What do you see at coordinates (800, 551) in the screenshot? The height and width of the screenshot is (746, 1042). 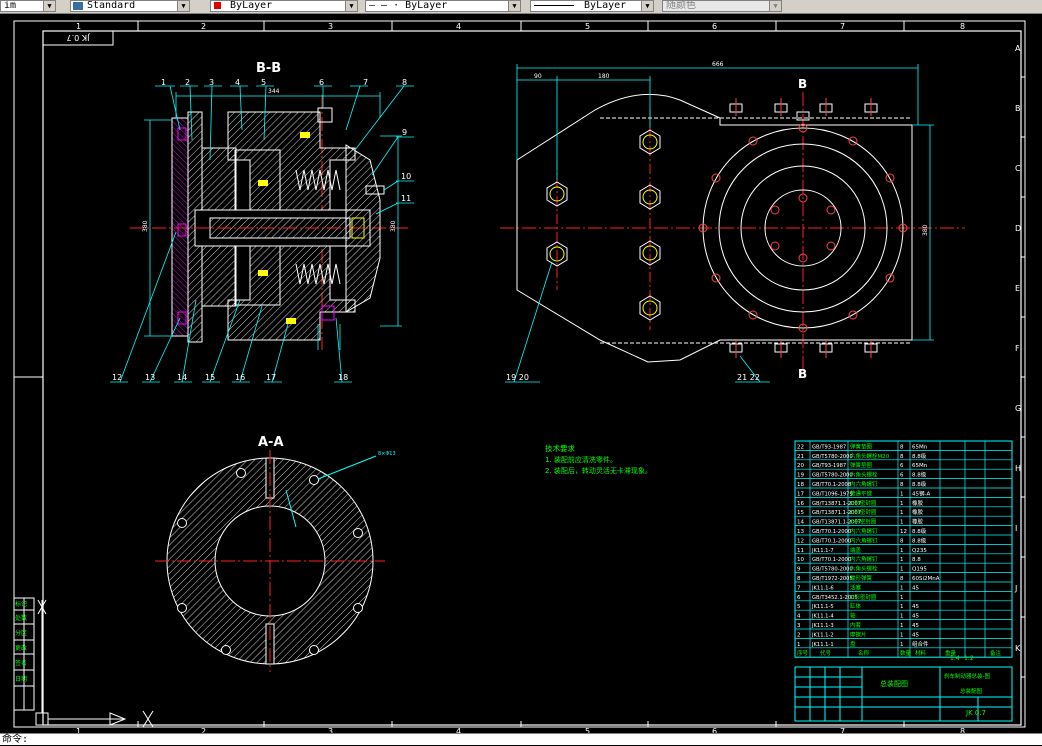 I see `bom-cell-no: 11` at bounding box center [800, 551].